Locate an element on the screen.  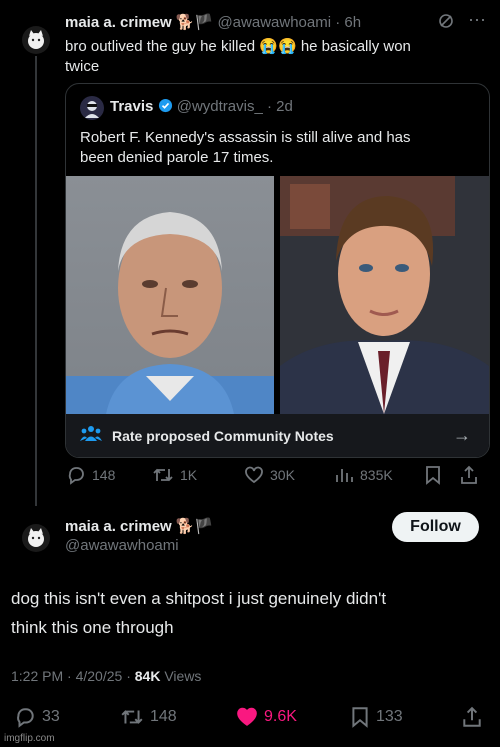
arrow-right-icon: → is located at coordinates (462, 435).